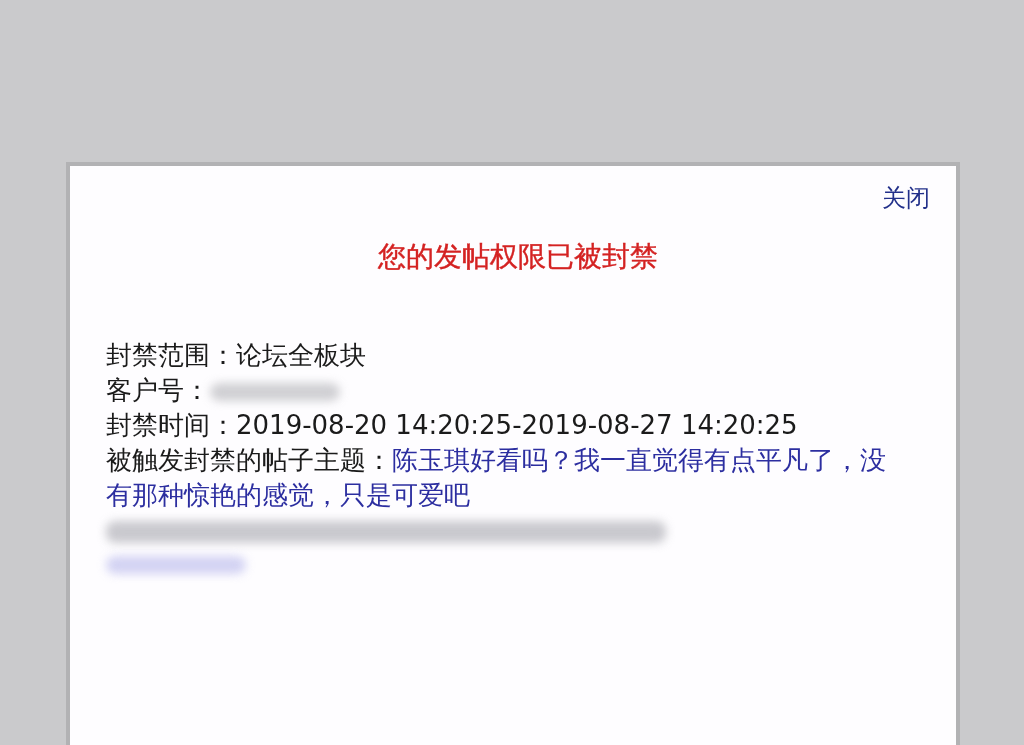 This screenshot has height=745, width=1024. I want to click on dialog-title: 您的发帖权限已被封禁, so click(518, 257).